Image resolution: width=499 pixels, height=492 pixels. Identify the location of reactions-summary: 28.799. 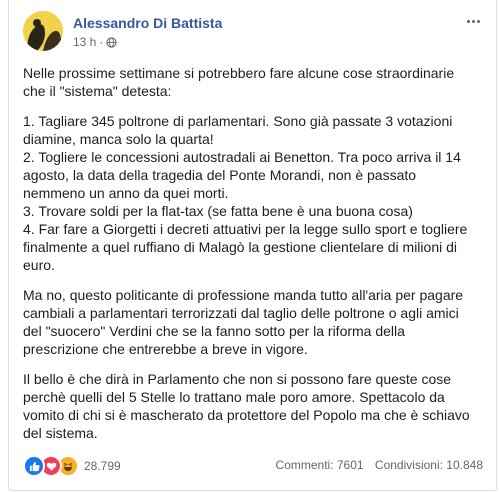
(72, 466).